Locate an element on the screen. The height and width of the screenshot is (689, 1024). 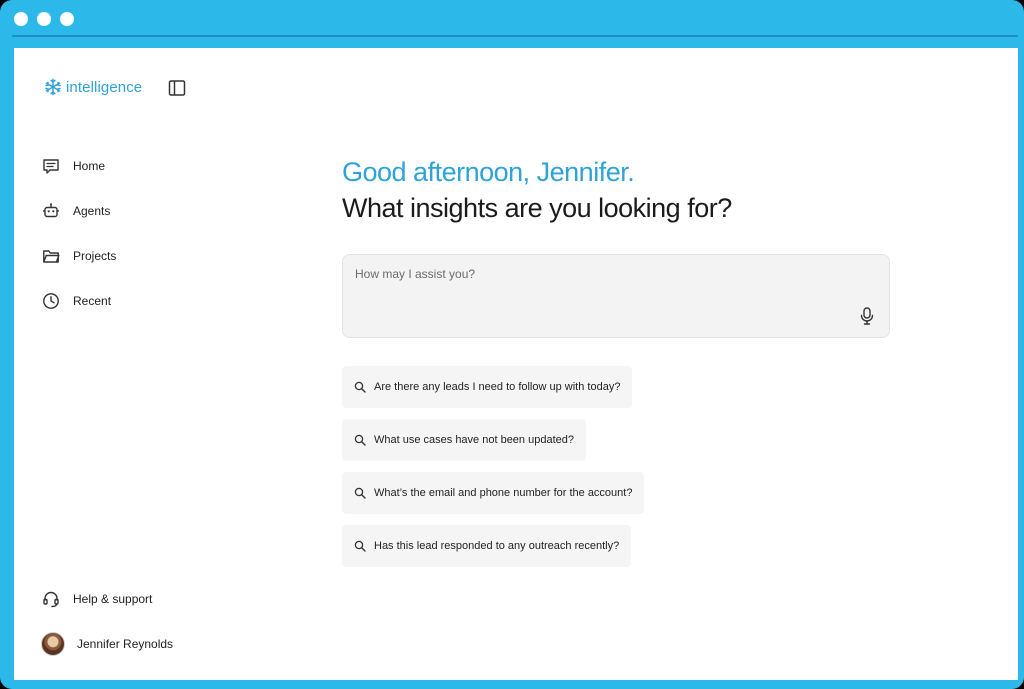
suggestion-text: What use cases have not been updated? is located at coordinates (474, 440).